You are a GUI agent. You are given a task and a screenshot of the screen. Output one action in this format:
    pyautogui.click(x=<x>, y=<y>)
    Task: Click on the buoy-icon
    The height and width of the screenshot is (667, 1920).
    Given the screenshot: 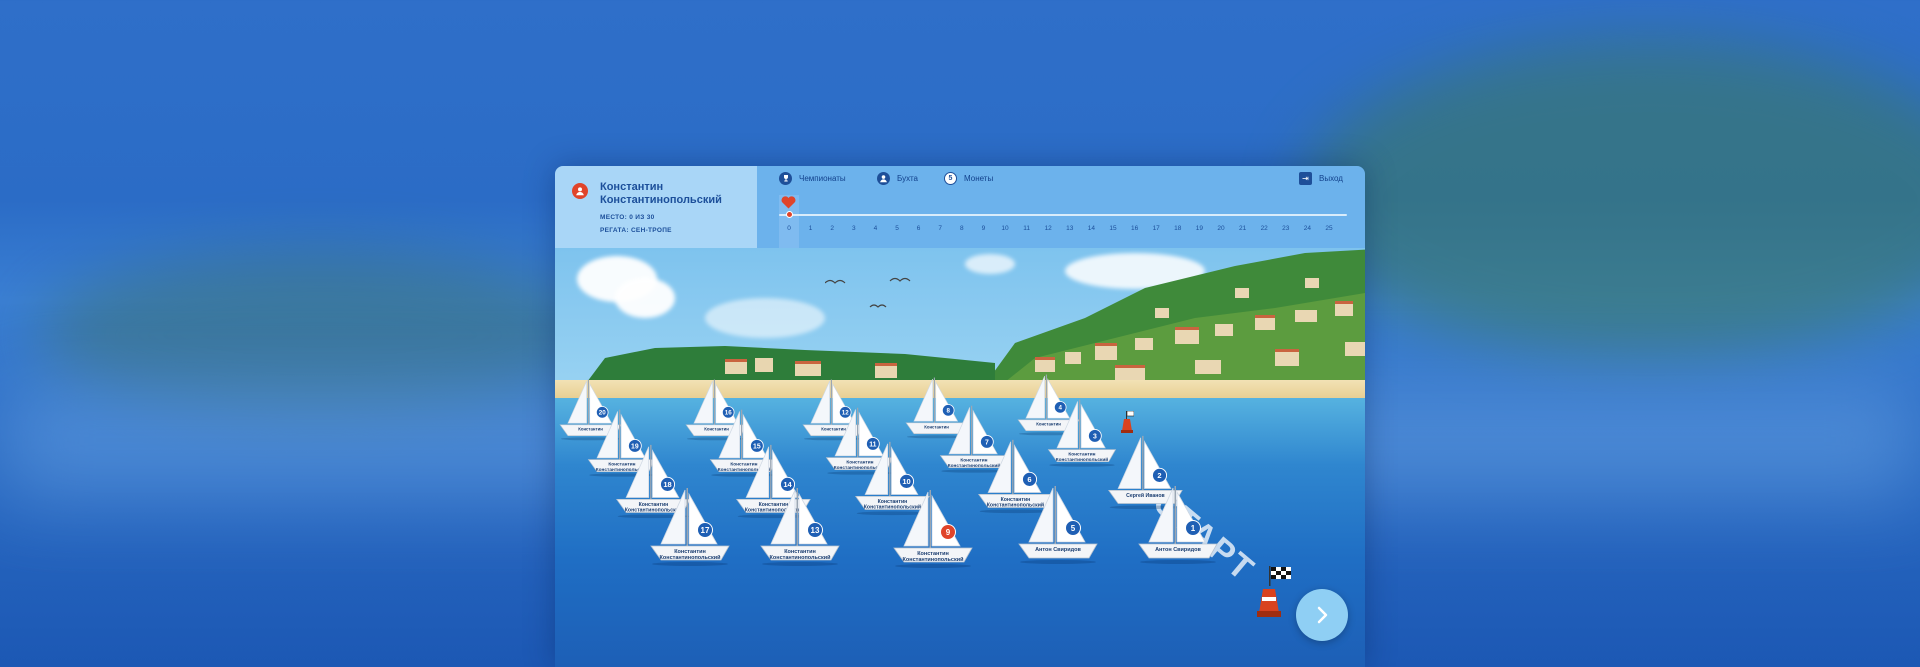 What is the action you would take?
    pyautogui.click(x=1127, y=422)
    